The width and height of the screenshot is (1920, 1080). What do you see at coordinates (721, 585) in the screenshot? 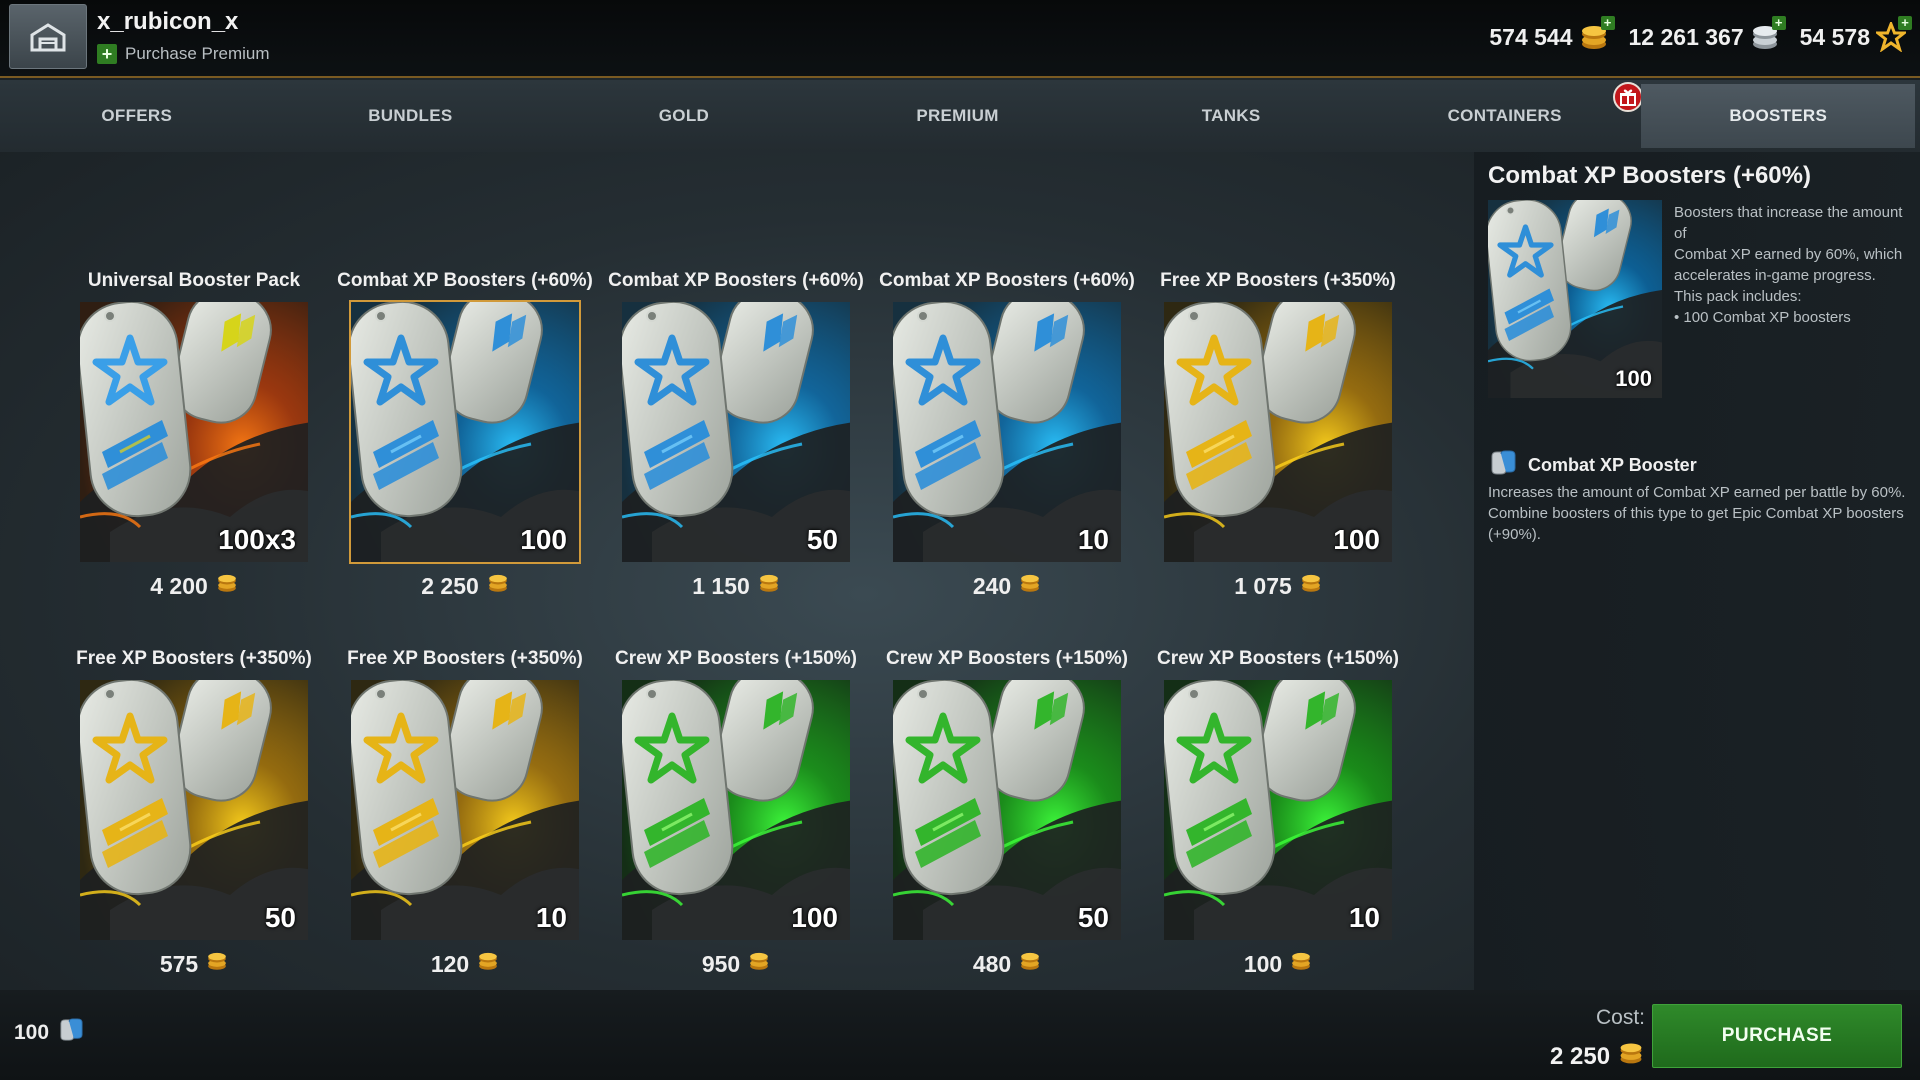
I see `booster-card-price-value: 1 150` at bounding box center [721, 585].